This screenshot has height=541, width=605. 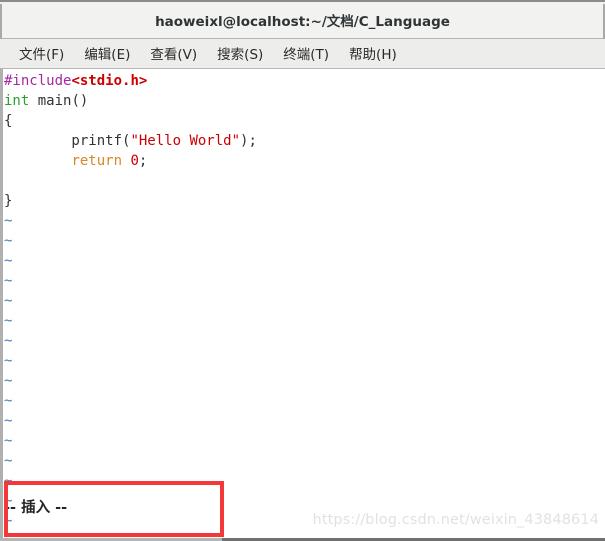 What do you see at coordinates (304, 201) in the screenshot?
I see `code-line: }` at bounding box center [304, 201].